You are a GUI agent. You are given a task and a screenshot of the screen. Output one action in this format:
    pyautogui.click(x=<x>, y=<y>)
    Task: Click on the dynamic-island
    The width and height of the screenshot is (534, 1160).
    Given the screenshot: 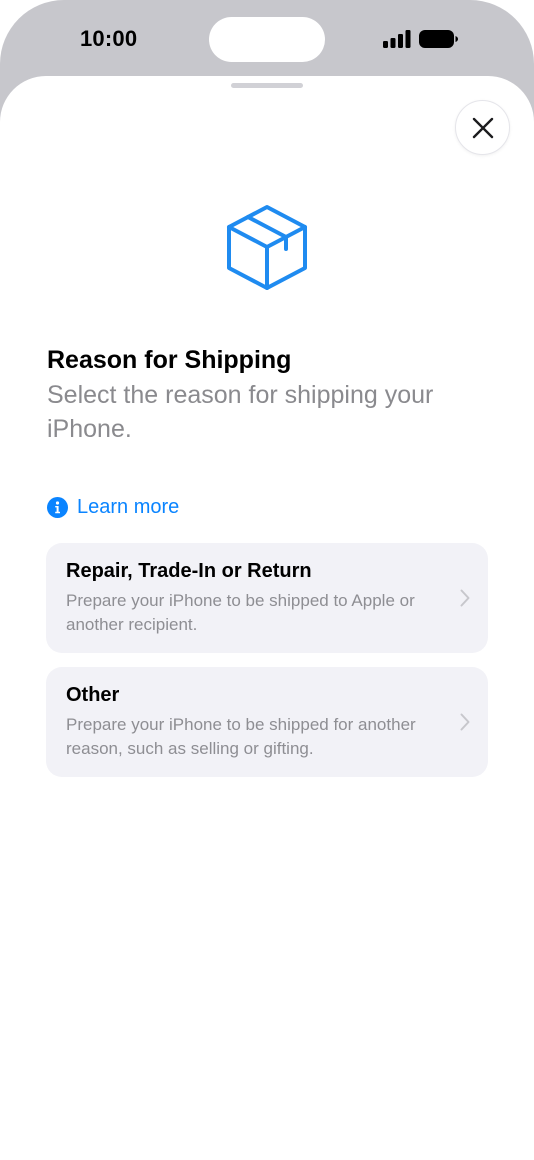 What is the action you would take?
    pyautogui.click(x=267, y=39)
    